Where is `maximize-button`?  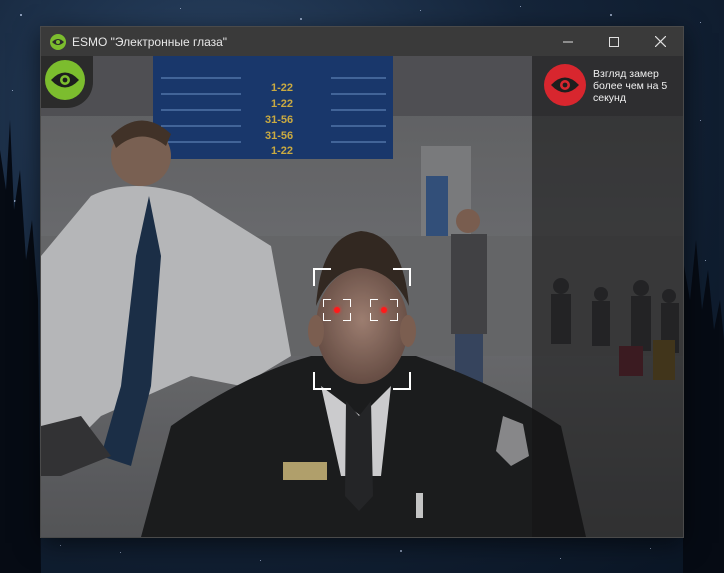 maximize-button is located at coordinates (614, 41).